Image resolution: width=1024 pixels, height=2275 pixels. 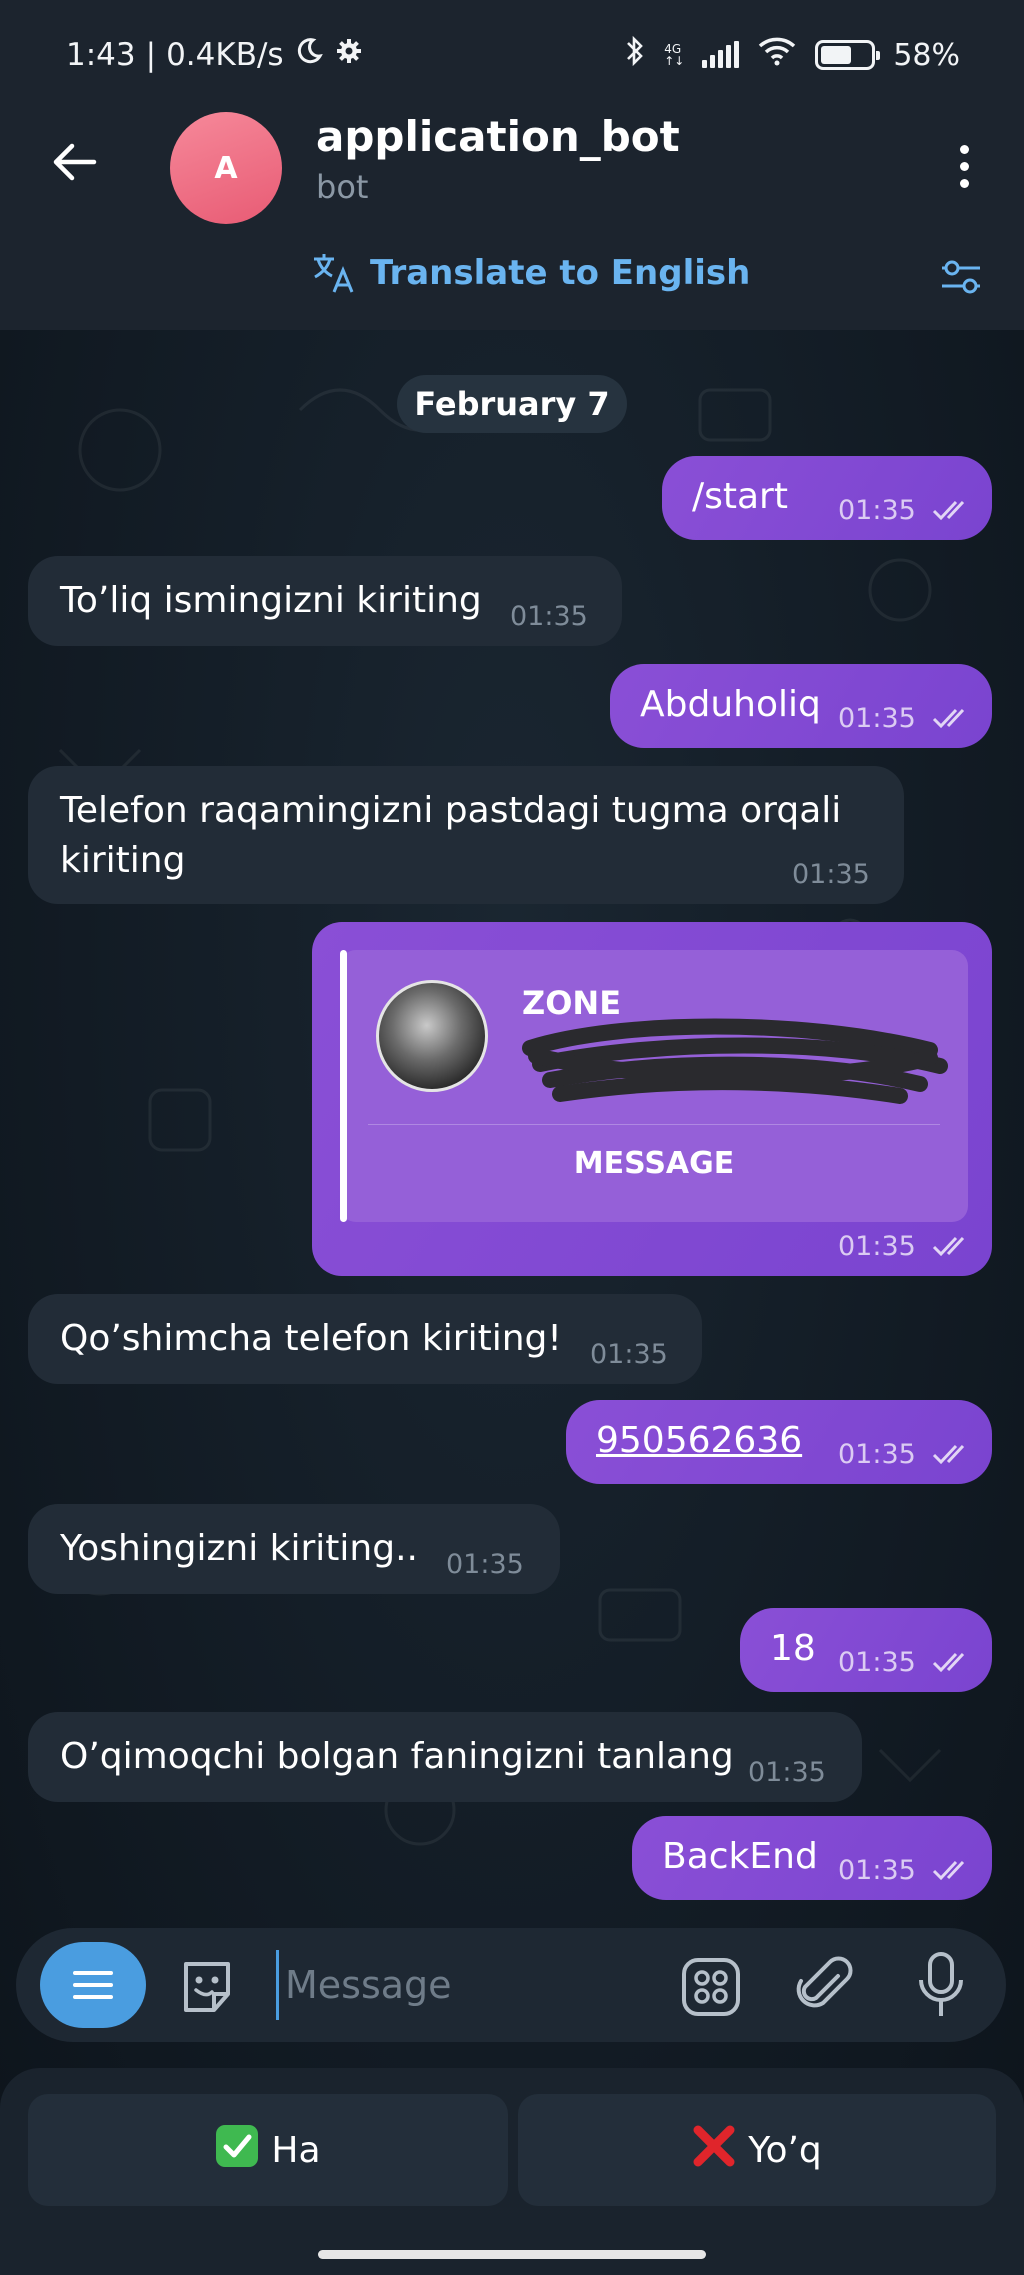 What do you see at coordinates (225, 55) in the screenshot?
I see `status-speed: 0.4KB/s` at bounding box center [225, 55].